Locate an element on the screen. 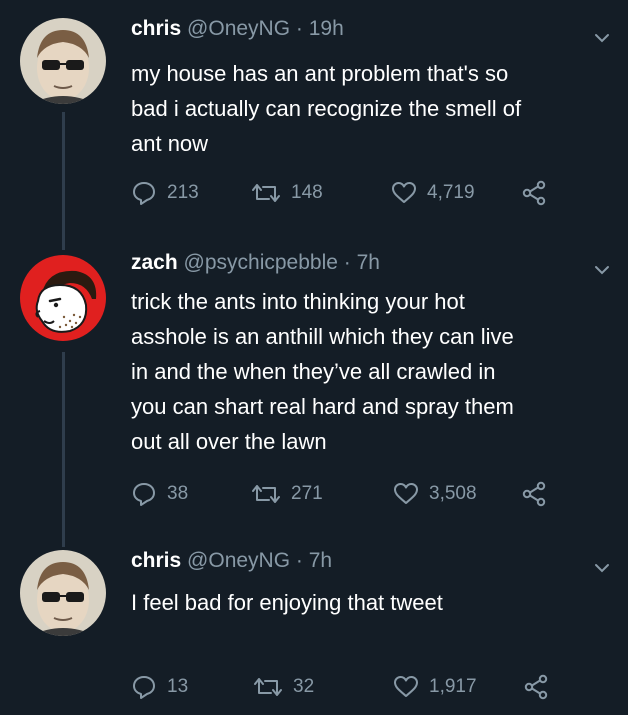 This screenshot has height=715, width=628. like-button: 1,917 is located at coordinates (435, 687).